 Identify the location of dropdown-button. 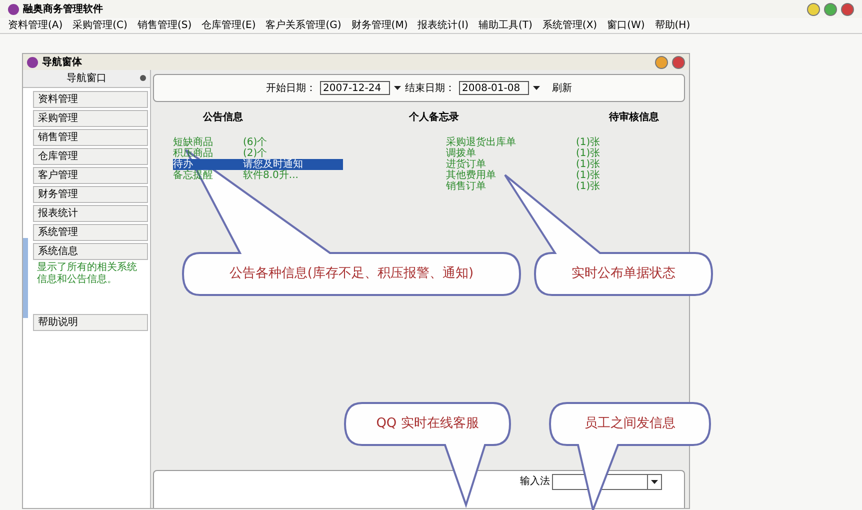
(654, 482).